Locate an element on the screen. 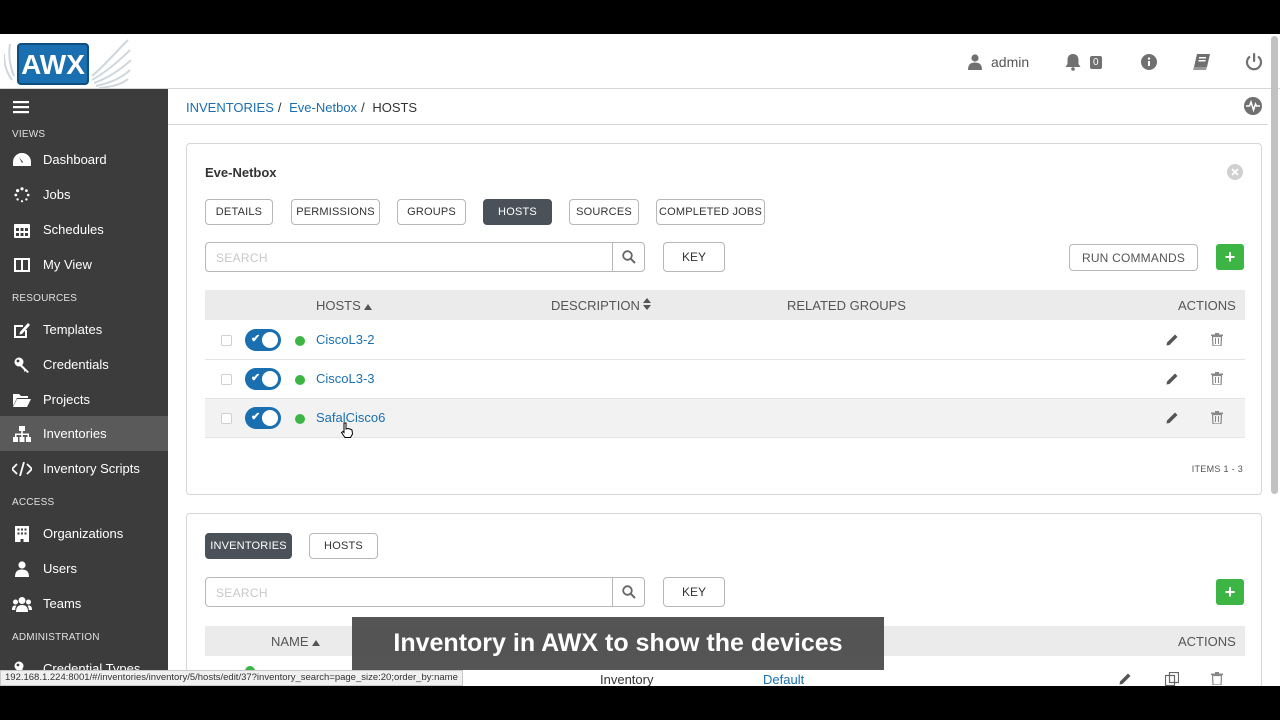 This screenshot has height=720, width=1280. sidebar-item-label: Users is located at coordinates (60, 568).